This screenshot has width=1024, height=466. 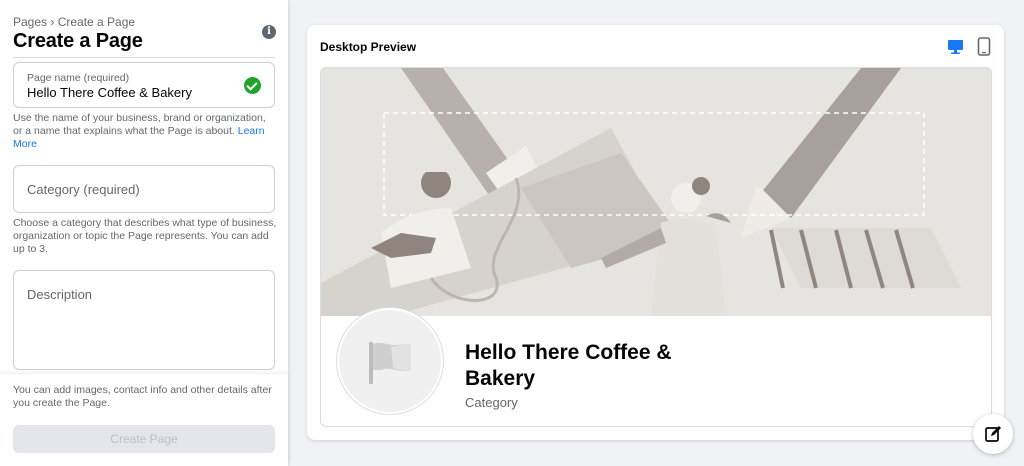 I want to click on description-placeholder: Description, so click(x=60, y=294).